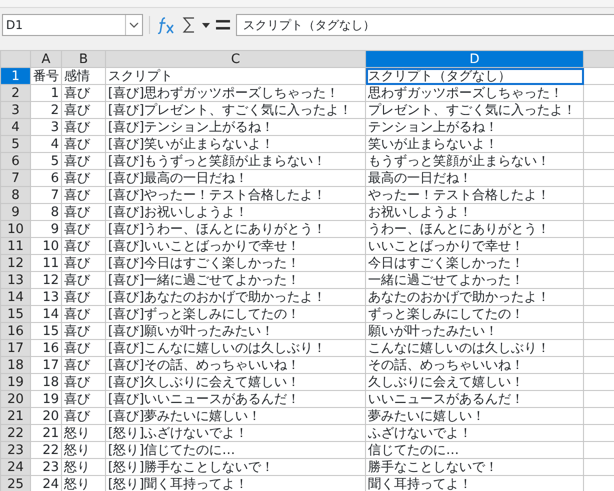 The height and width of the screenshot is (491, 614). What do you see at coordinates (15, 76) in the screenshot?
I see `row-header: 1` at bounding box center [15, 76].